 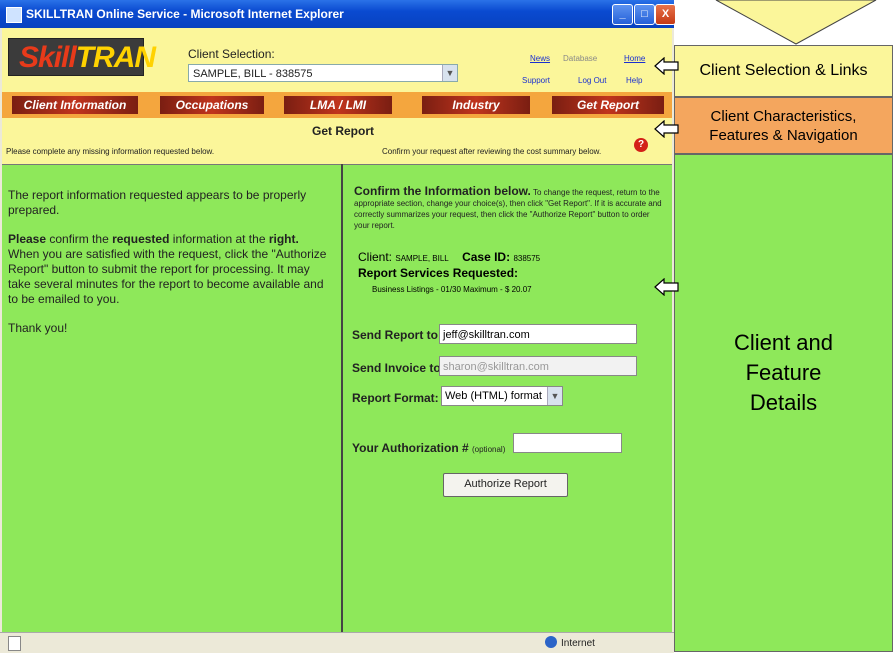 I want to click on top-down-arrow, so click(x=796, y=22).